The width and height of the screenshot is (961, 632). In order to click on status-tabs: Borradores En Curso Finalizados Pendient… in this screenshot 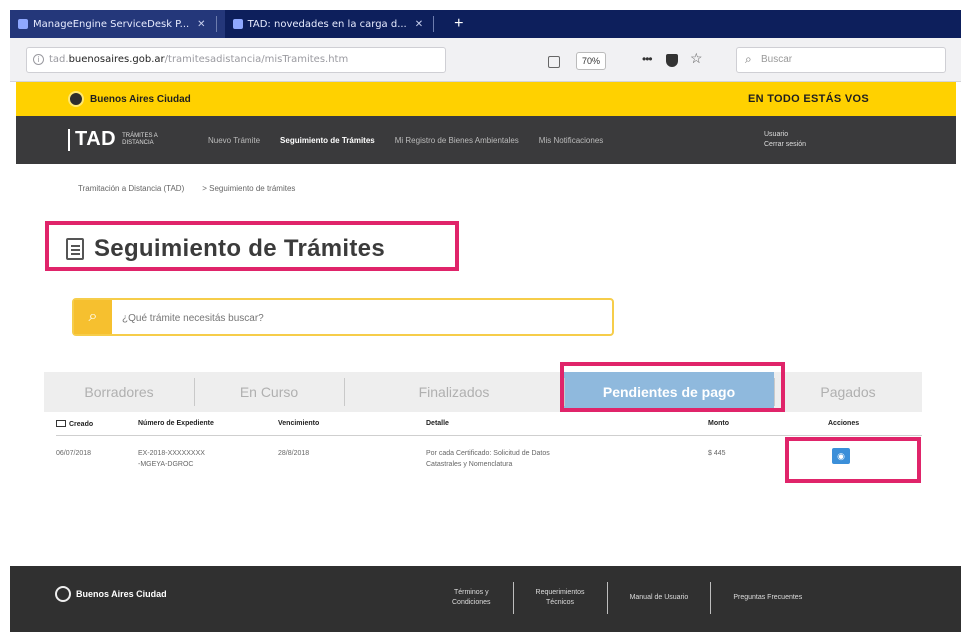, I will do `click(483, 392)`.